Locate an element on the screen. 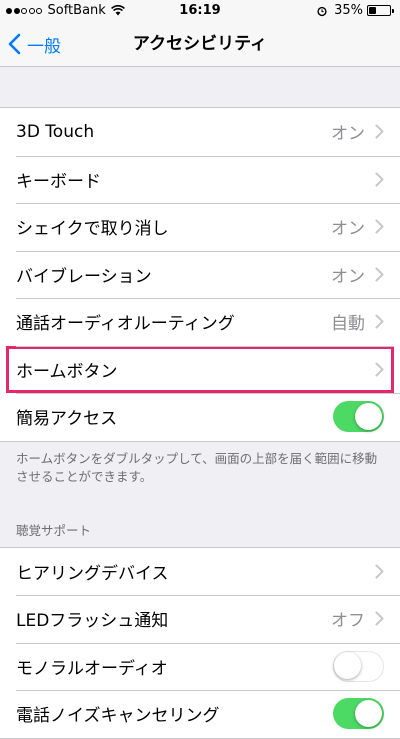 This screenshot has height=739, width=400. mono-audio-toggle is located at coordinates (358, 666).